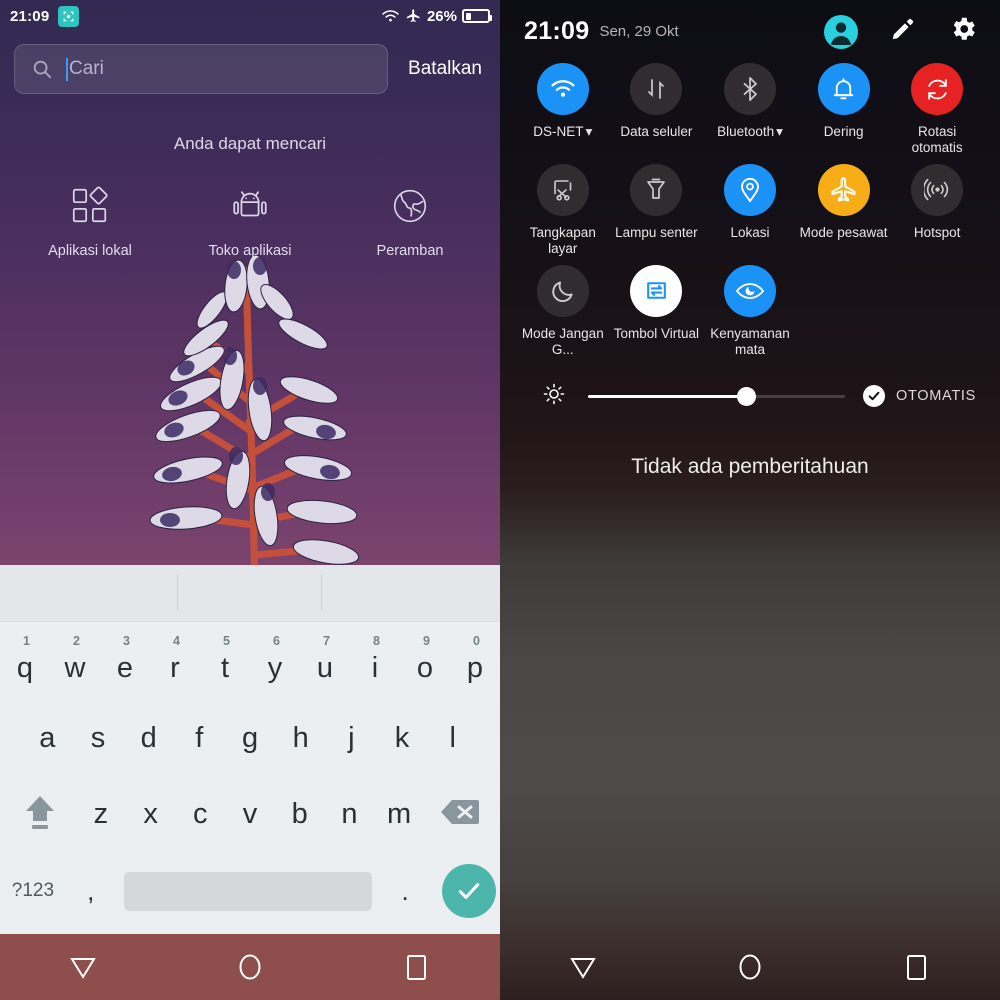  What do you see at coordinates (101, 814) in the screenshot?
I see `key-z: z` at bounding box center [101, 814].